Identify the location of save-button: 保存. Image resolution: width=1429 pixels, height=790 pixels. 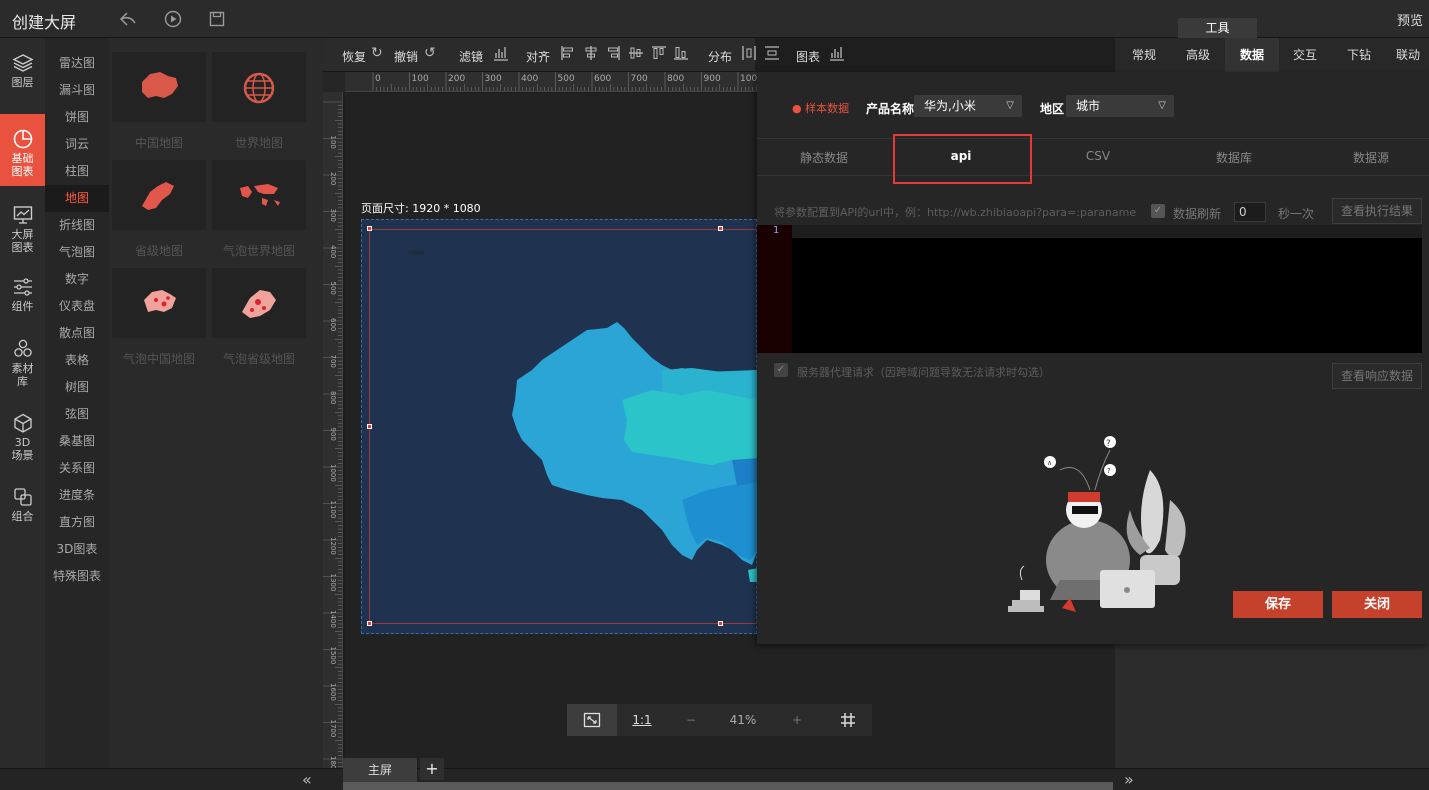
(1278, 604).